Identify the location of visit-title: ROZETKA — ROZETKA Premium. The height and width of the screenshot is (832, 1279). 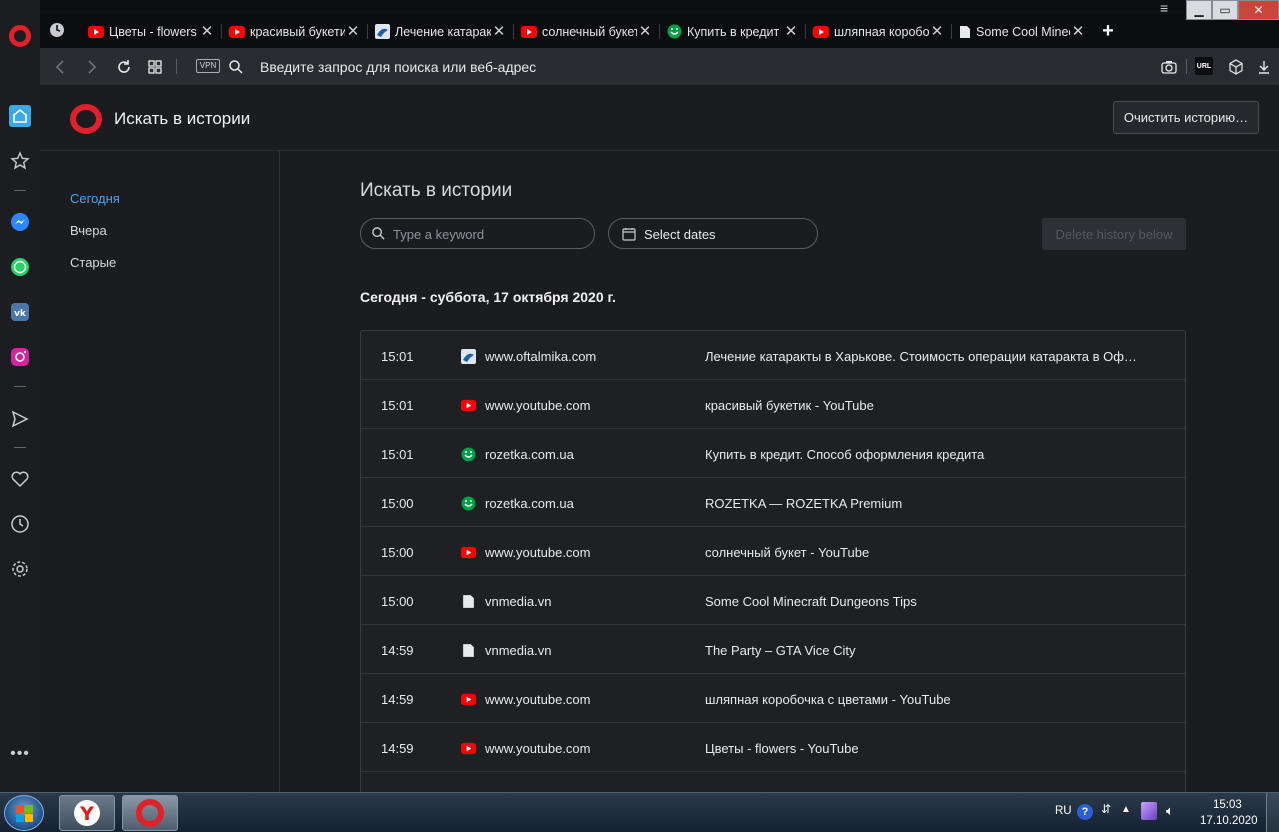
(925, 503).